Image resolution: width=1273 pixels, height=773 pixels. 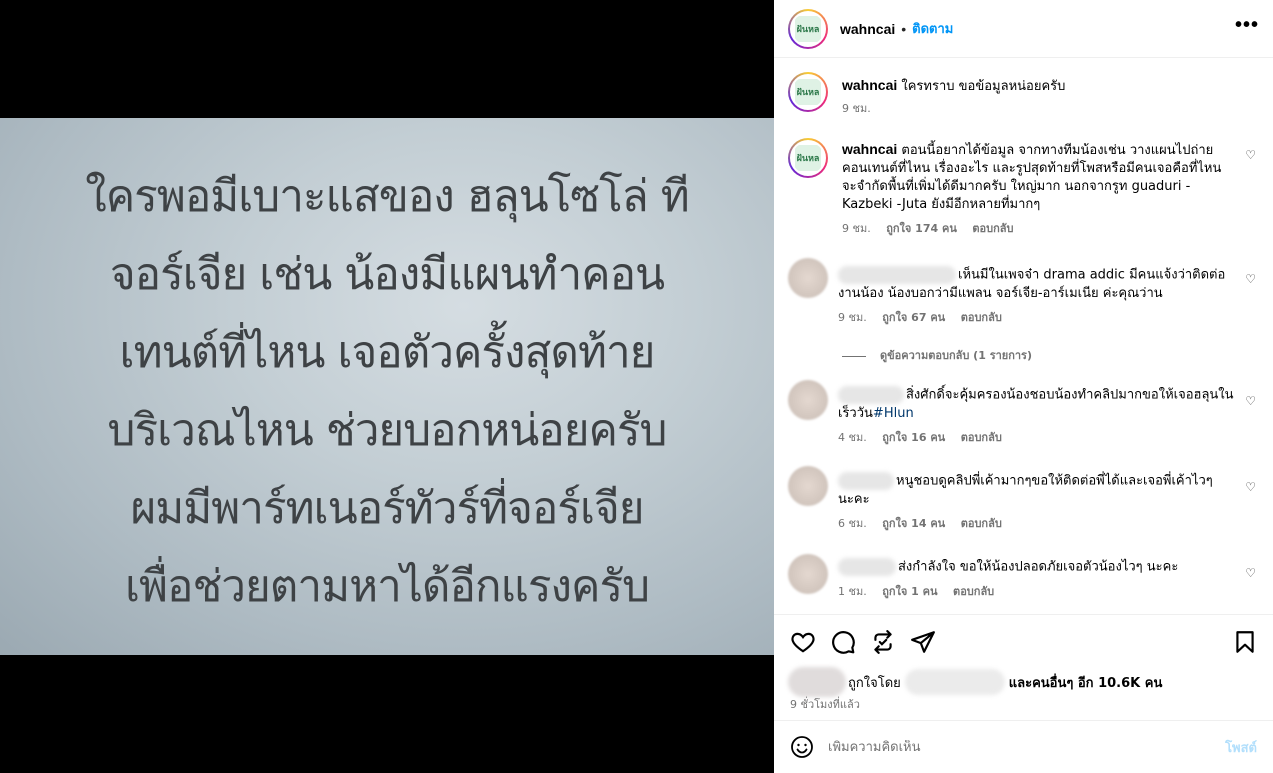 What do you see at coordinates (937, 355) in the screenshot?
I see `view-replies-button: ดูข้อความตอบกลับ (1 รายการ)` at bounding box center [937, 355].